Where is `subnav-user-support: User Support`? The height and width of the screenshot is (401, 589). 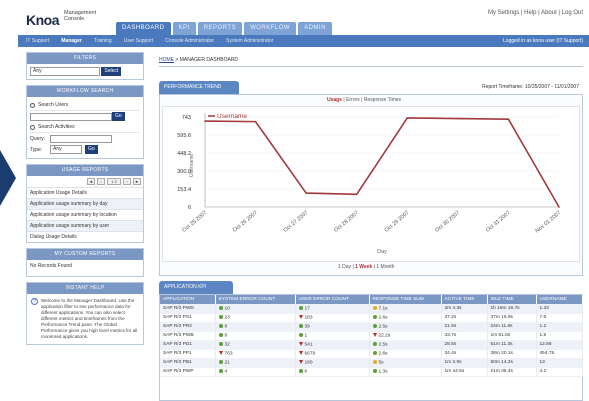 subnav-user-support: User Support is located at coordinates (138, 41).